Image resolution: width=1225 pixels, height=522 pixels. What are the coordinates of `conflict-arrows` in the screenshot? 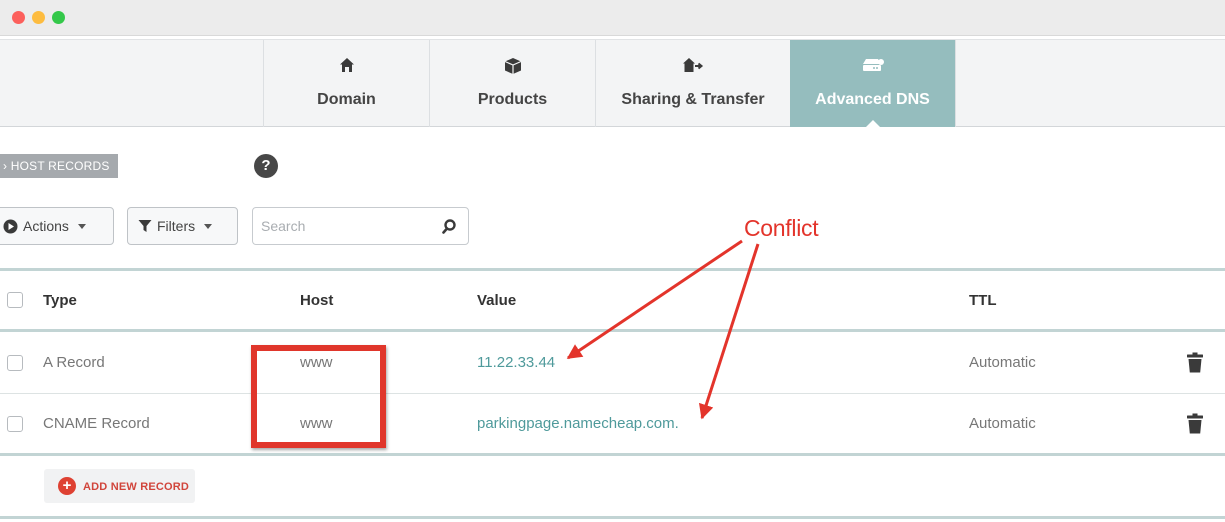 It's located at (663, 329).